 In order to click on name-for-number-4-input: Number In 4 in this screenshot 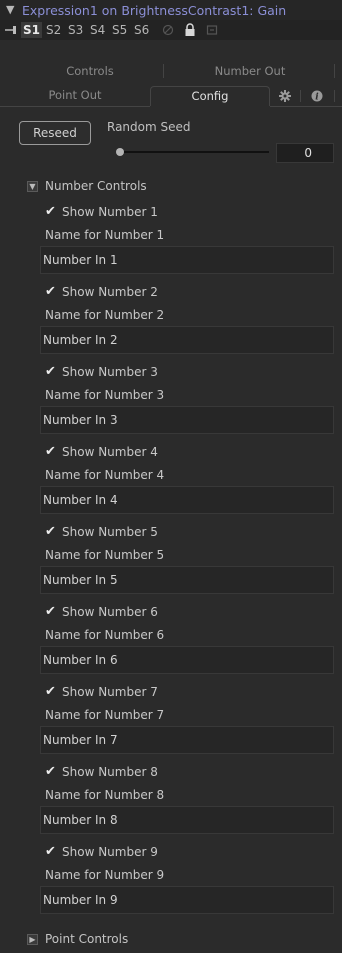, I will do `click(187, 500)`.